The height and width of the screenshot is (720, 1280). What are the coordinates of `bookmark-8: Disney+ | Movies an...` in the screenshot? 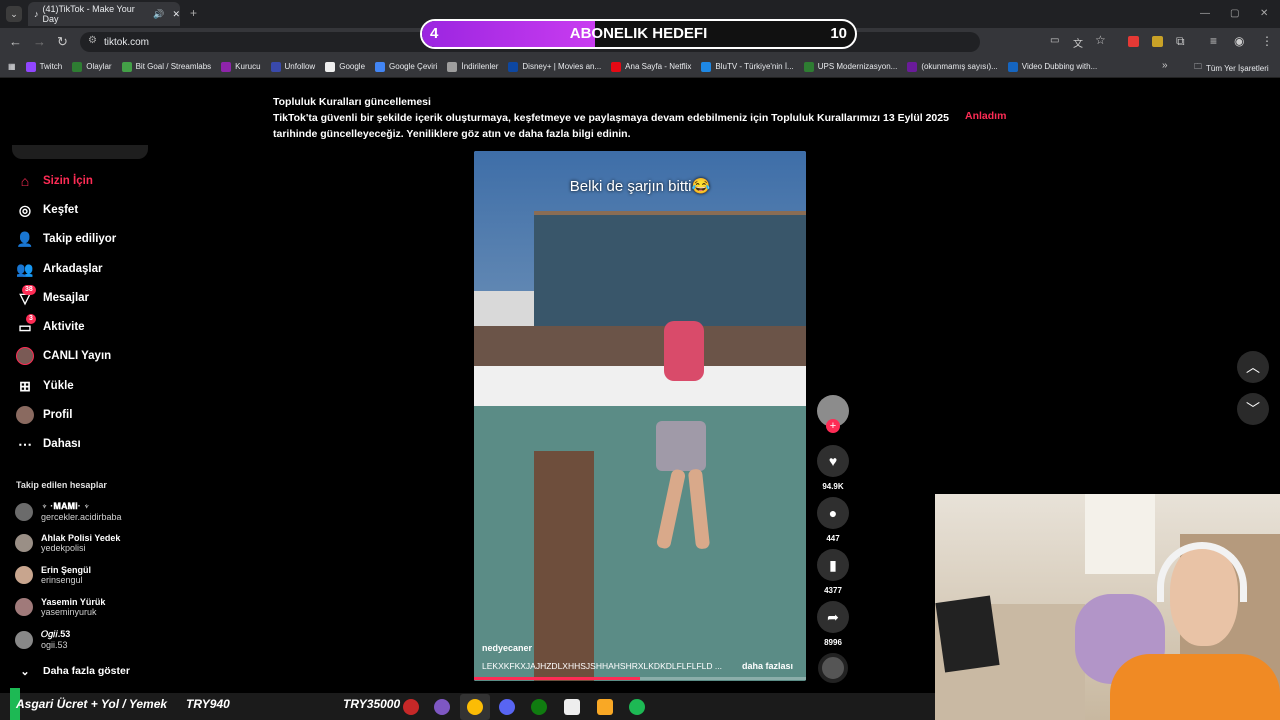 It's located at (554, 66).